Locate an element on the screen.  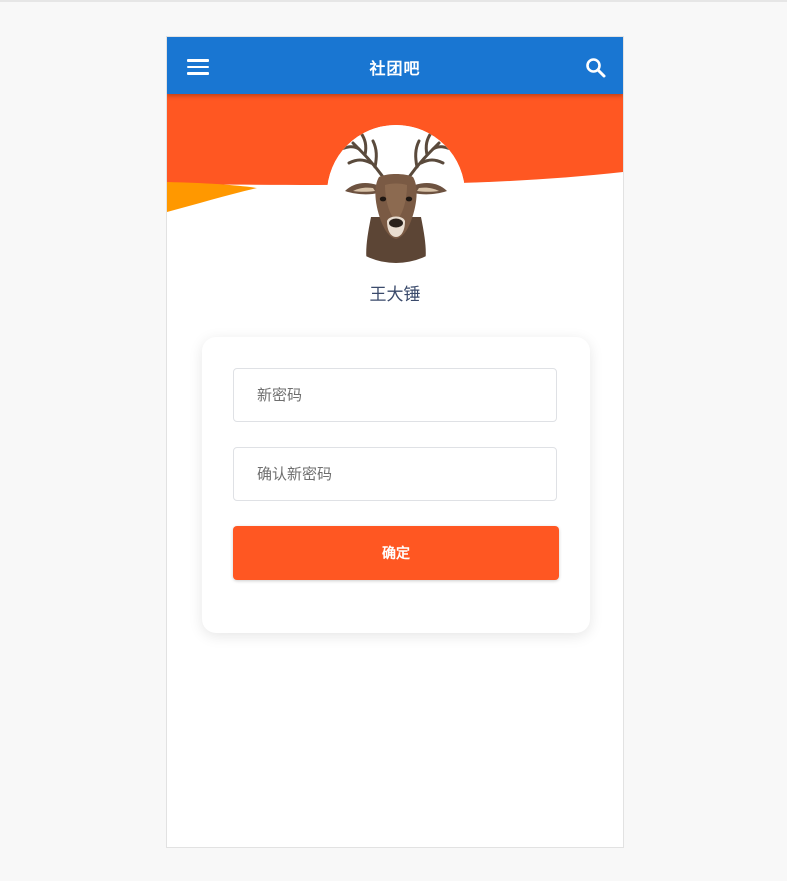
search-icon is located at coordinates (596, 68).